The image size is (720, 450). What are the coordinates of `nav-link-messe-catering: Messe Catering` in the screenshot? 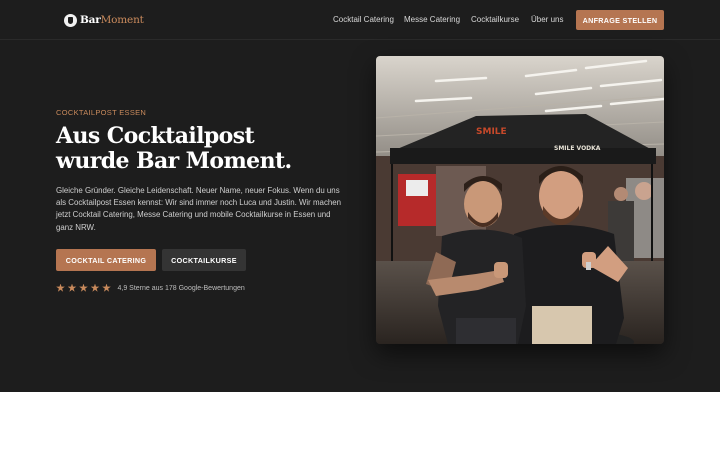 It's located at (432, 19).